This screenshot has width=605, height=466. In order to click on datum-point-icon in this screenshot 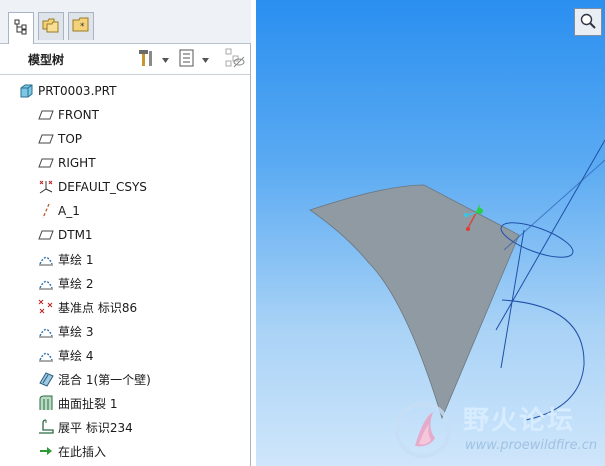, I will do `click(46, 307)`.